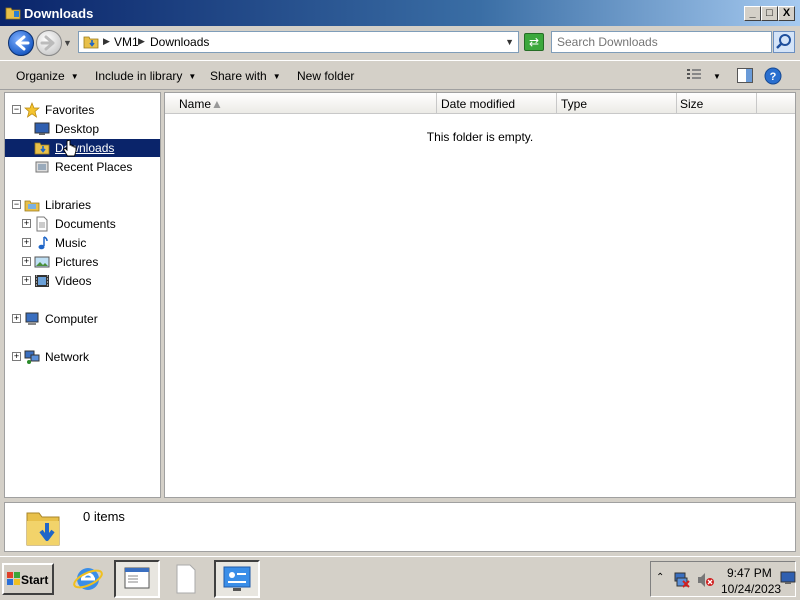 This screenshot has height=600, width=800. I want to click on refresh-button: ⇄, so click(534, 42).